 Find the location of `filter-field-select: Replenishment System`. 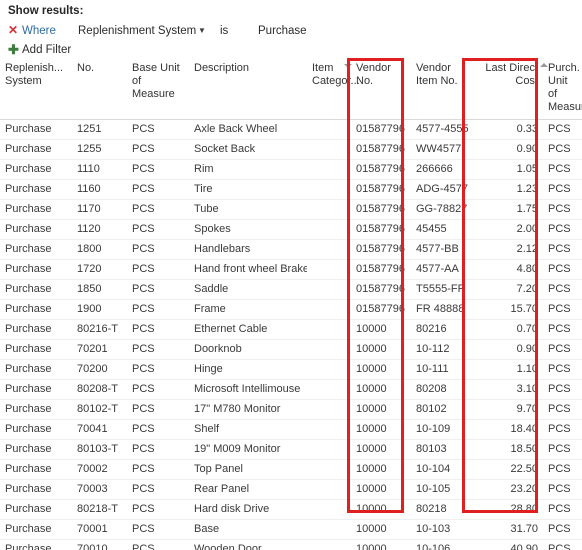

filter-field-select: Replenishment System is located at coordinates (138, 31).